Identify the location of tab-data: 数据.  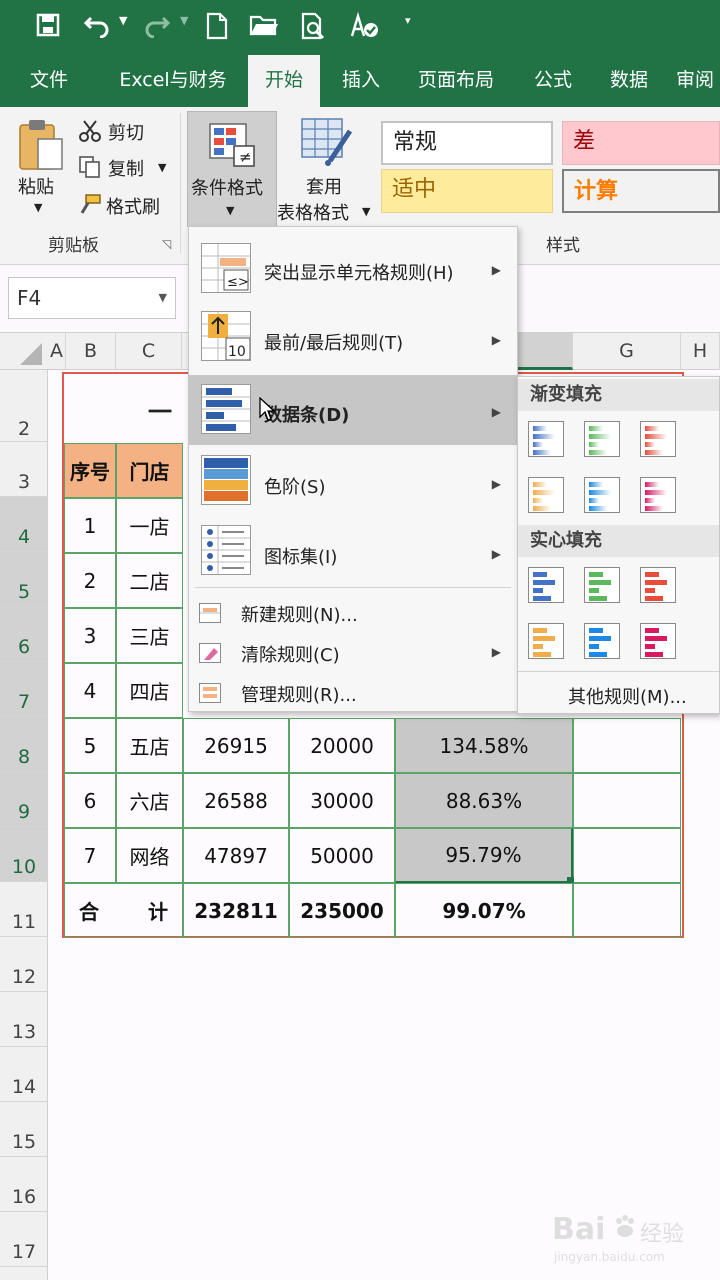
(629, 81).